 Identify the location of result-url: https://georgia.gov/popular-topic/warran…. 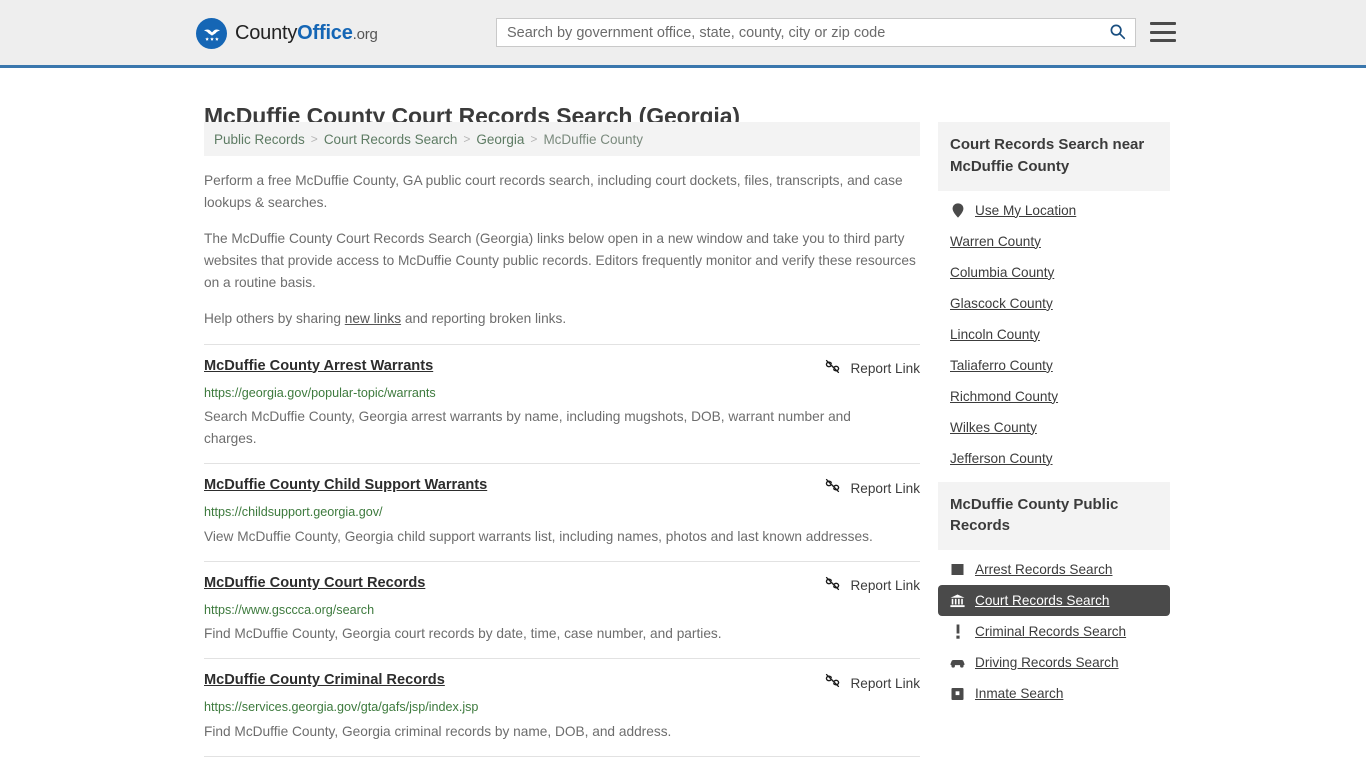
(320, 392).